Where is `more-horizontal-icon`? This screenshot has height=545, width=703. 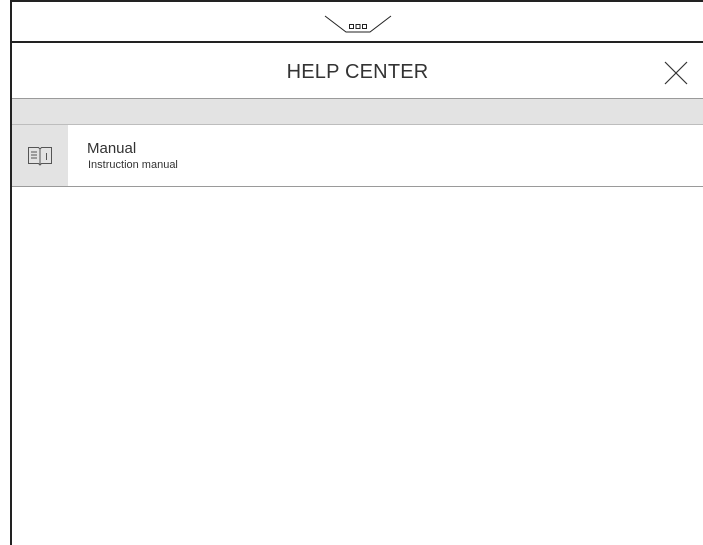
more-horizontal-icon is located at coordinates (358, 24).